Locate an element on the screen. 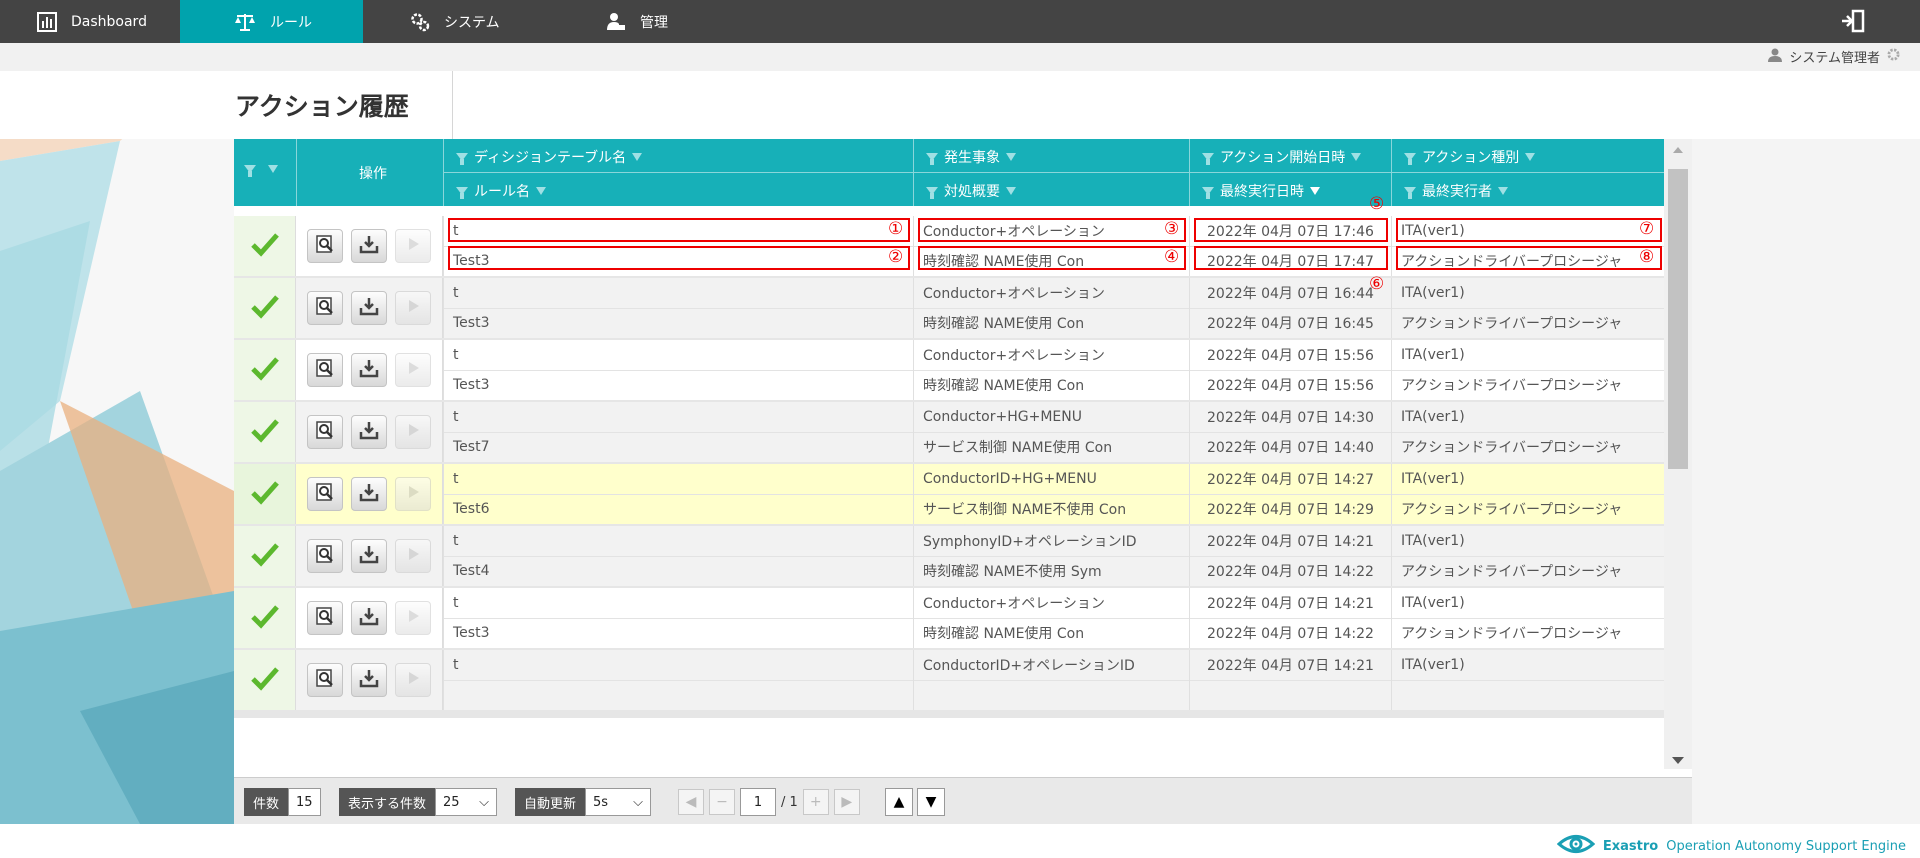  annotation-4: ④ is located at coordinates (1172, 257).